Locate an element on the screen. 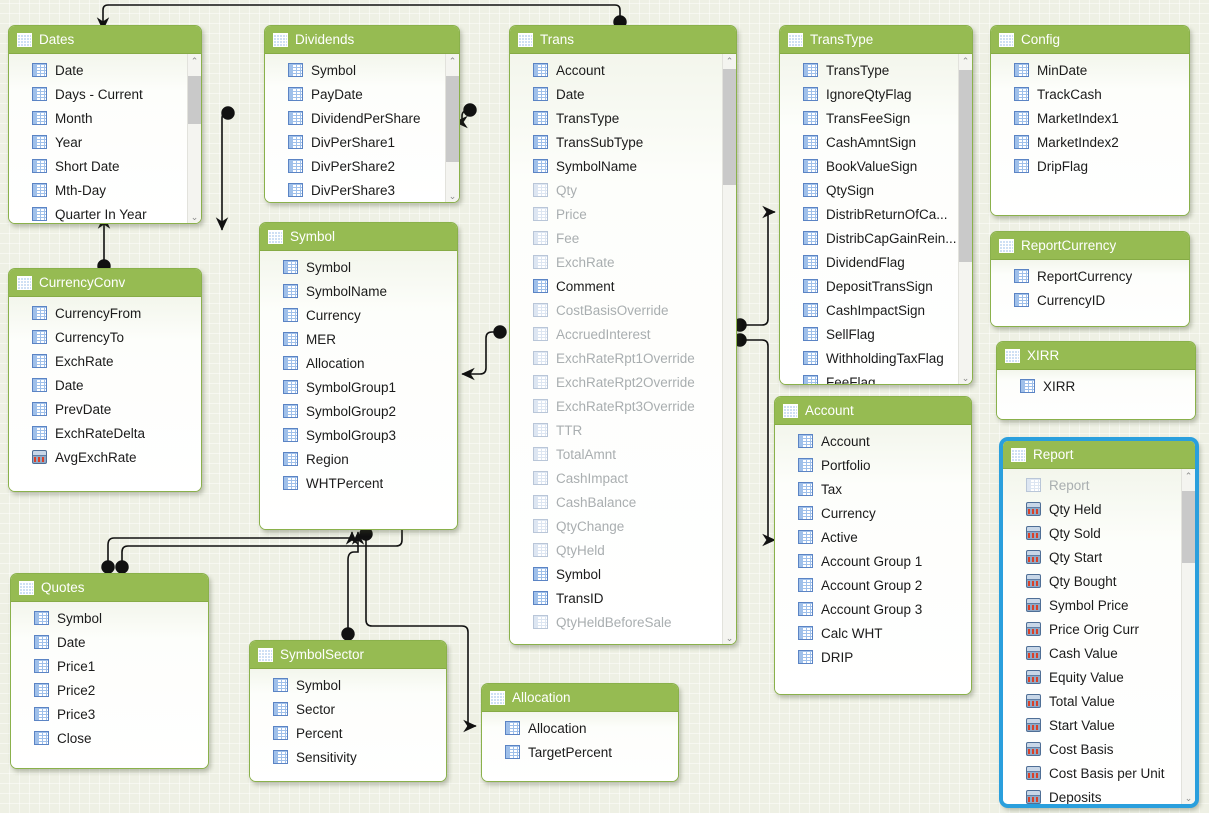  field-row: TransType is located at coordinates (876, 70).